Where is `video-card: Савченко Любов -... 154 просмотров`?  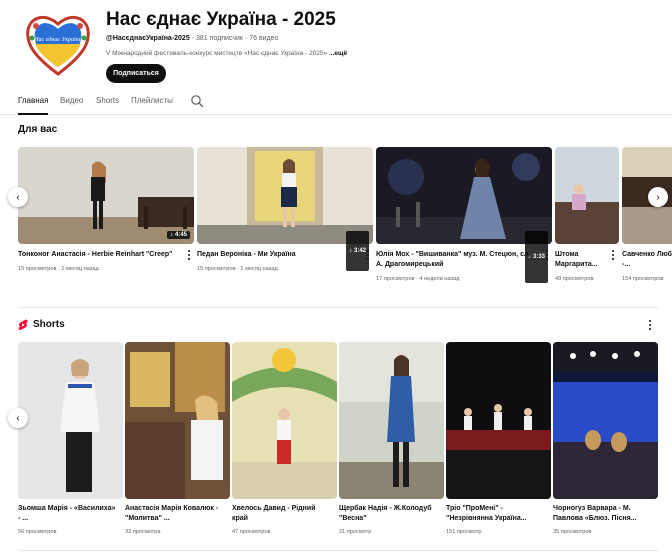
video-card: Савченко Любов -... 154 просмотров is located at coordinates (647, 222).